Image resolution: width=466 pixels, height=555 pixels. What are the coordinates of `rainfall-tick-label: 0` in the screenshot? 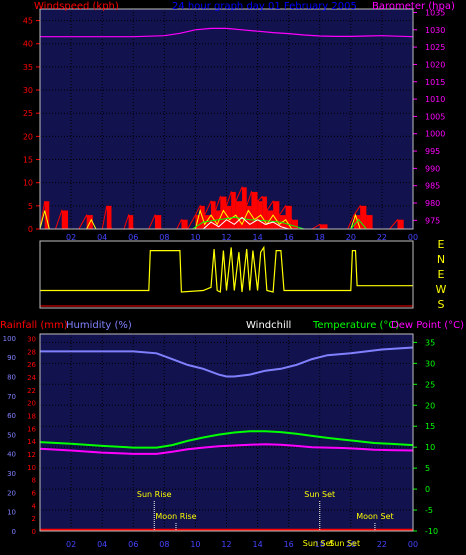 It's located at (34, 532).